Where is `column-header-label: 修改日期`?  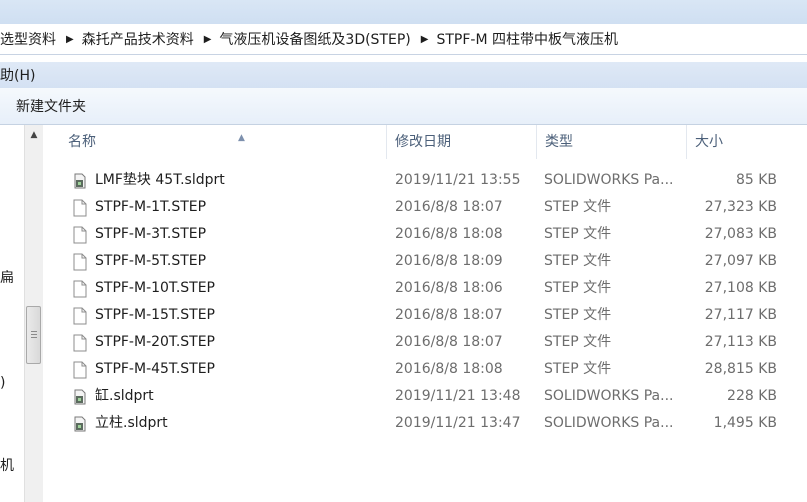
column-header-label: 修改日期 is located at coordinates (423, 142).